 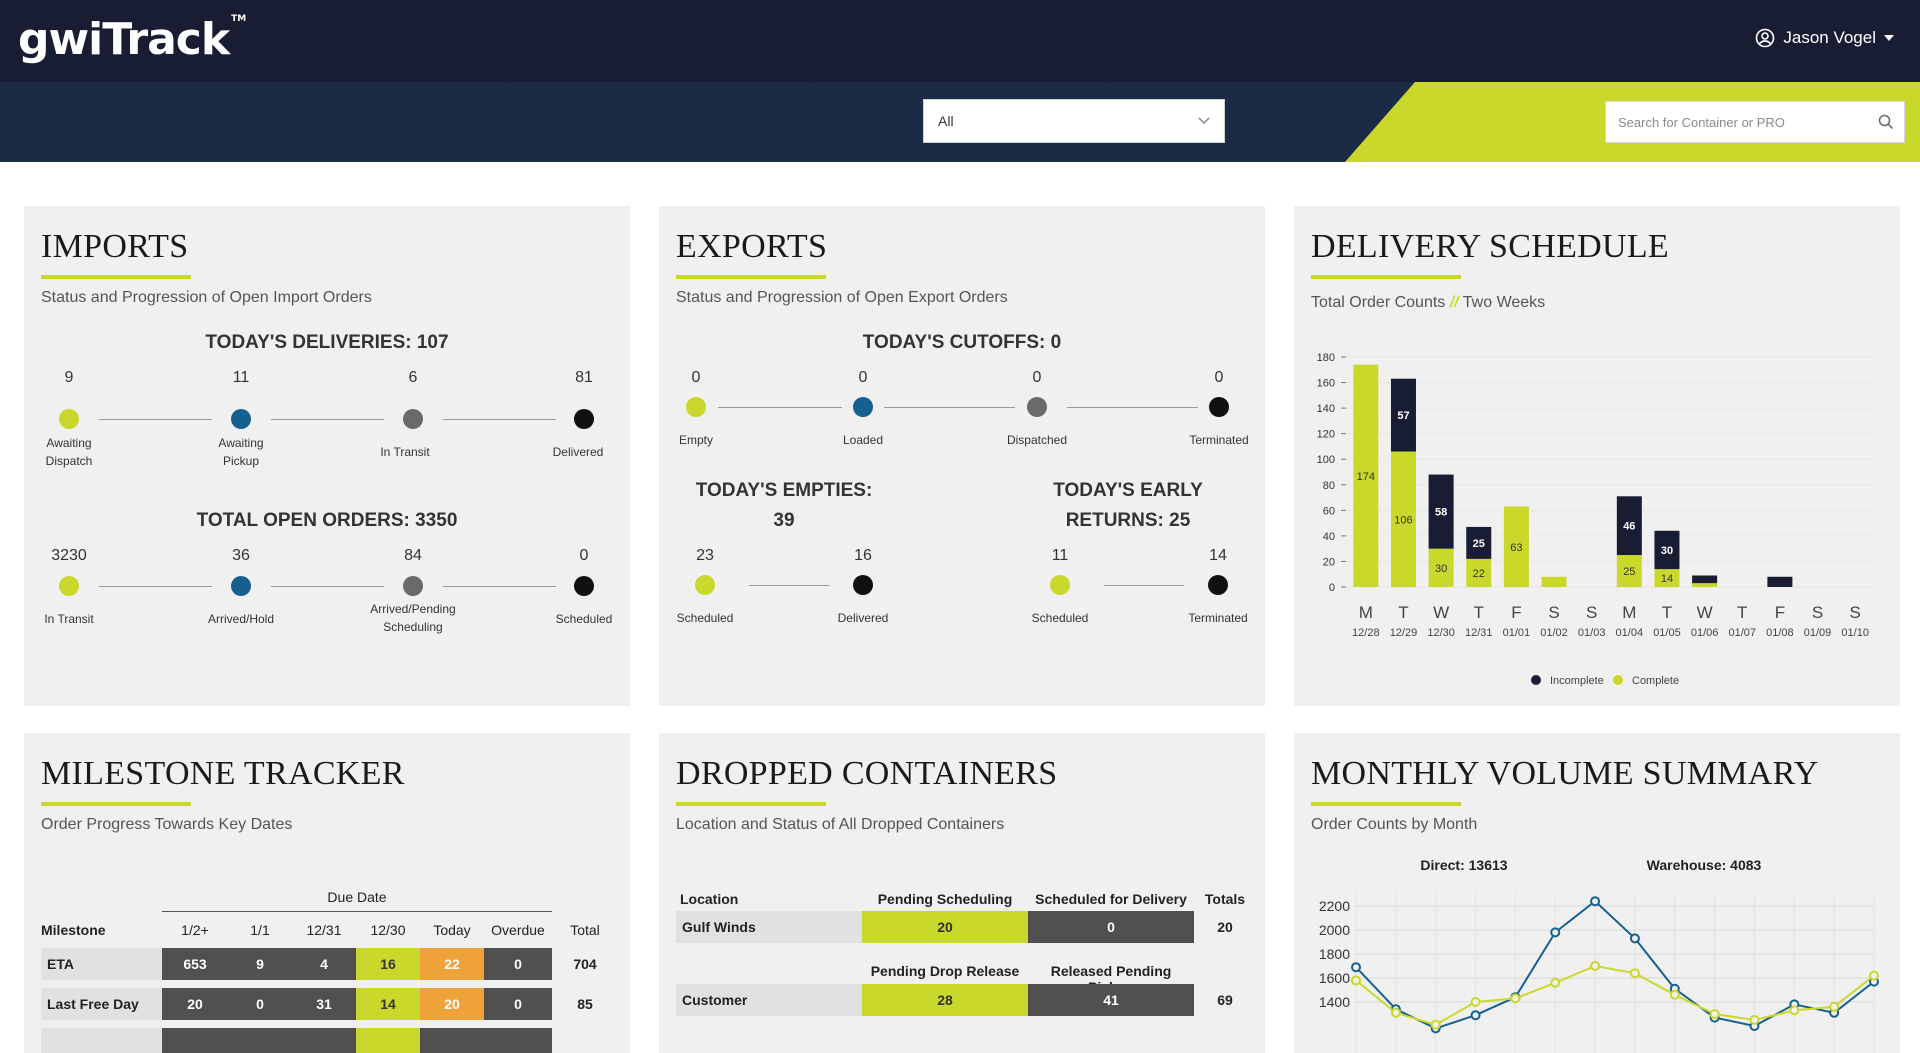 What do you see at coordinates (388, 964) in the screenshot?
I see `milestone-cell: 16` at bounding box center [388, 964].